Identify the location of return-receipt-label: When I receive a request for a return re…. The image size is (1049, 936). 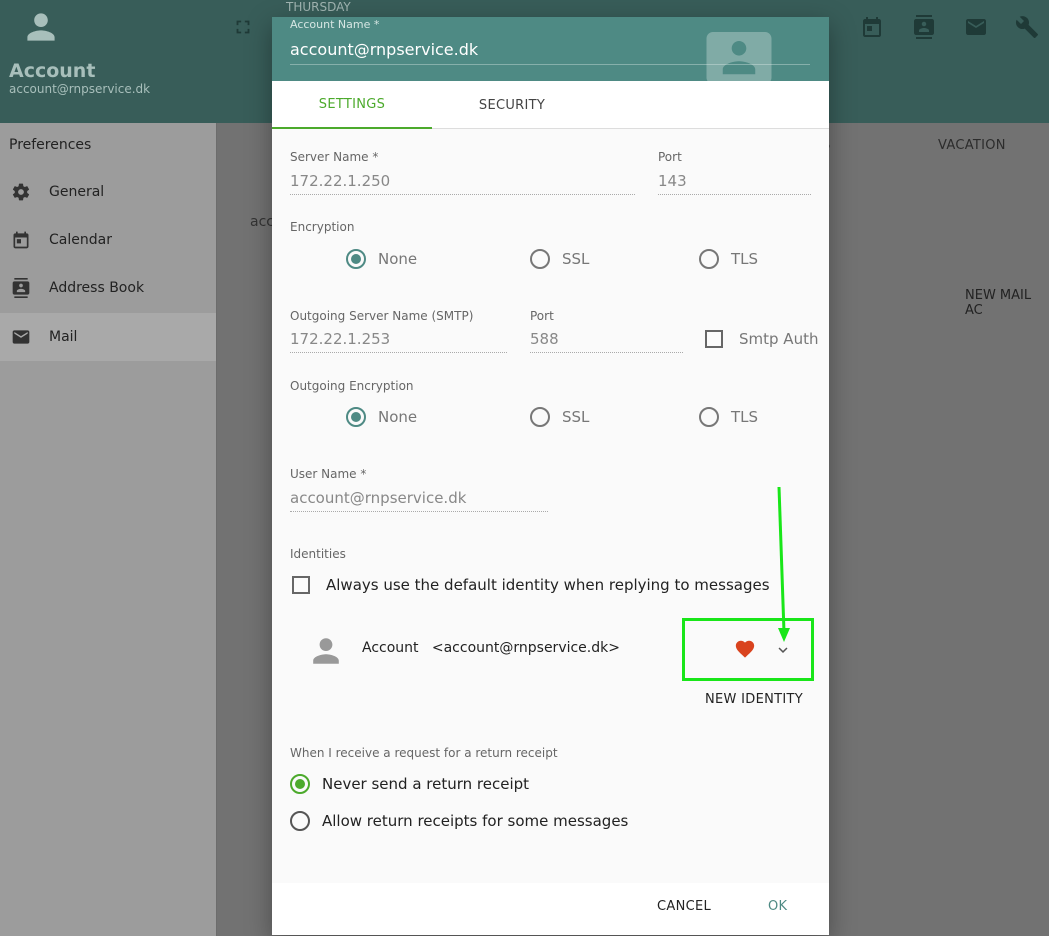
(424, 753).